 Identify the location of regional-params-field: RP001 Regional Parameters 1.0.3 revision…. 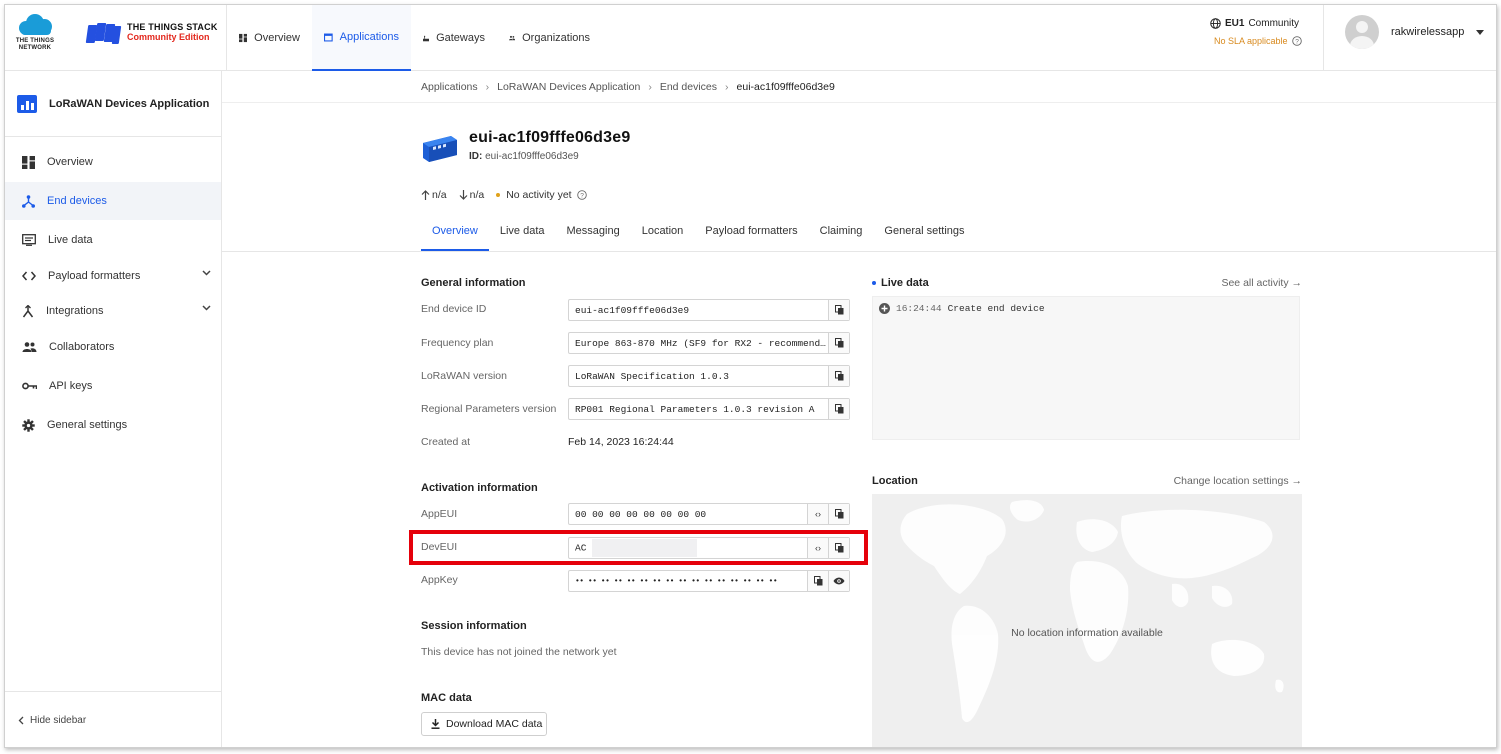
(709, 409).